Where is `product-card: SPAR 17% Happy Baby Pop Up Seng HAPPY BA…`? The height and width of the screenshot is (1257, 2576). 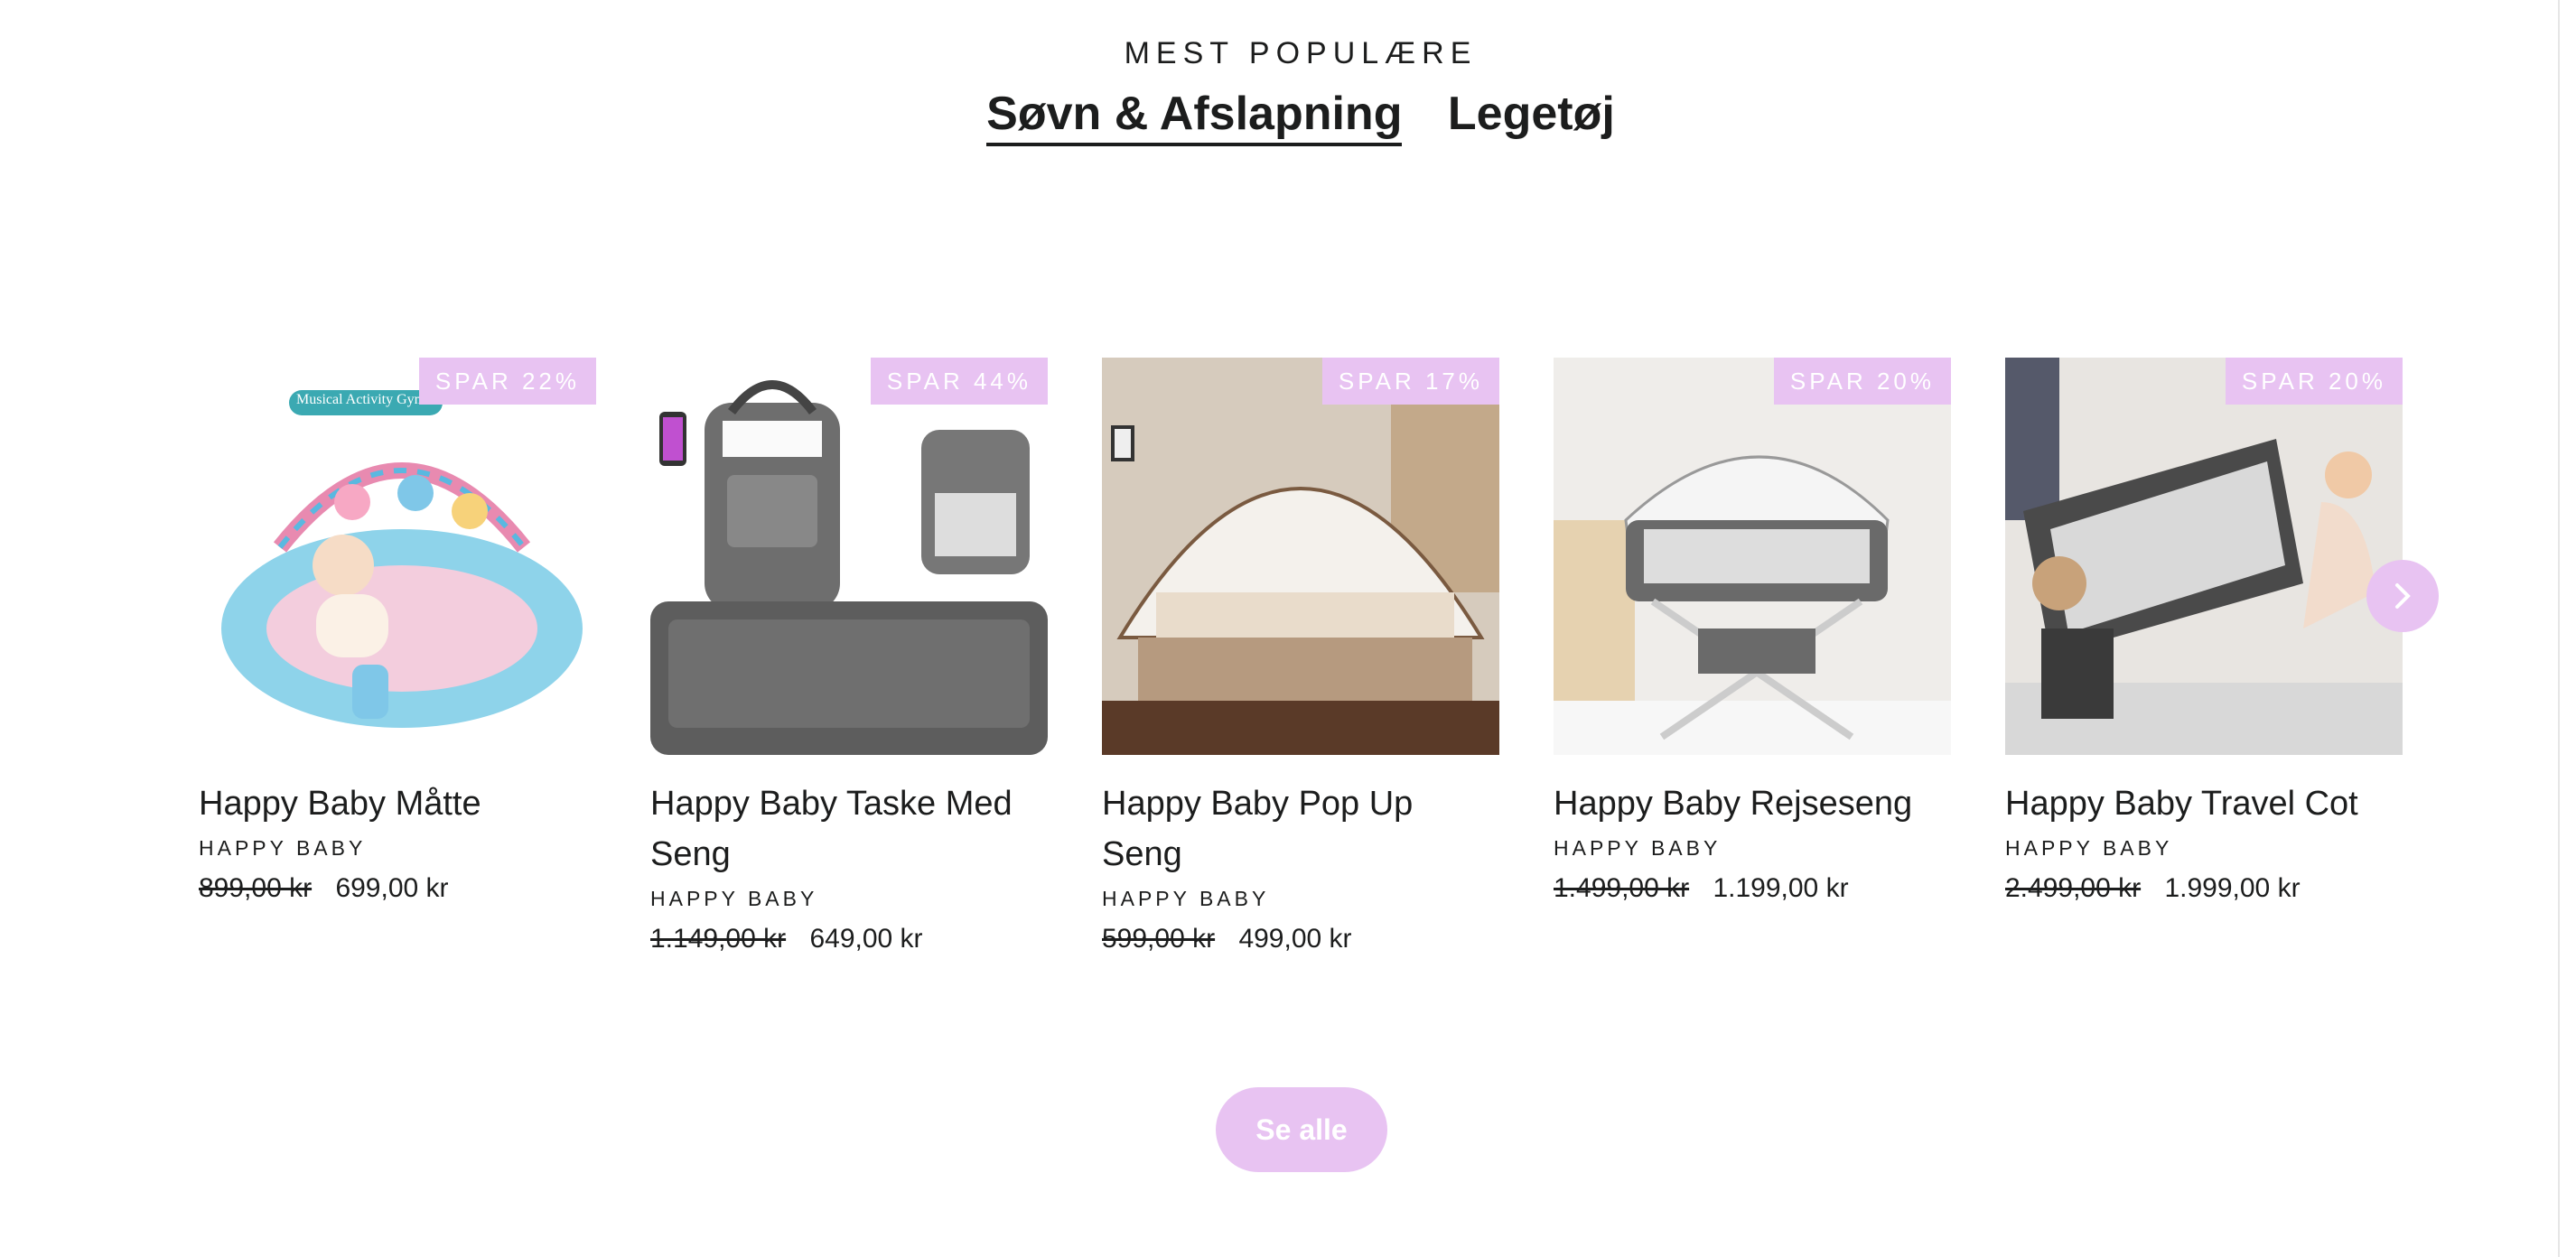 product-card: SPAR 17% Happy Baby Pop Up Seng HAPPY BA… is located at coordinates (1300, 656).